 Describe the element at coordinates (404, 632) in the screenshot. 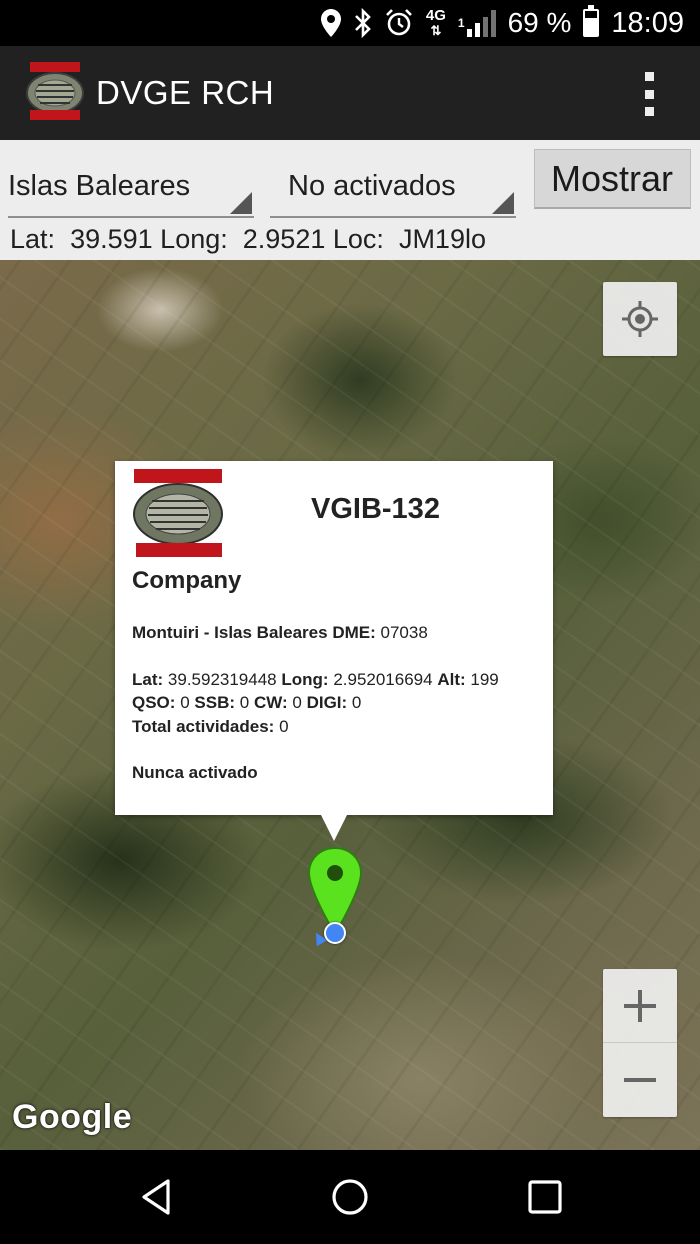

I see `dme-value: 07038` at that location.